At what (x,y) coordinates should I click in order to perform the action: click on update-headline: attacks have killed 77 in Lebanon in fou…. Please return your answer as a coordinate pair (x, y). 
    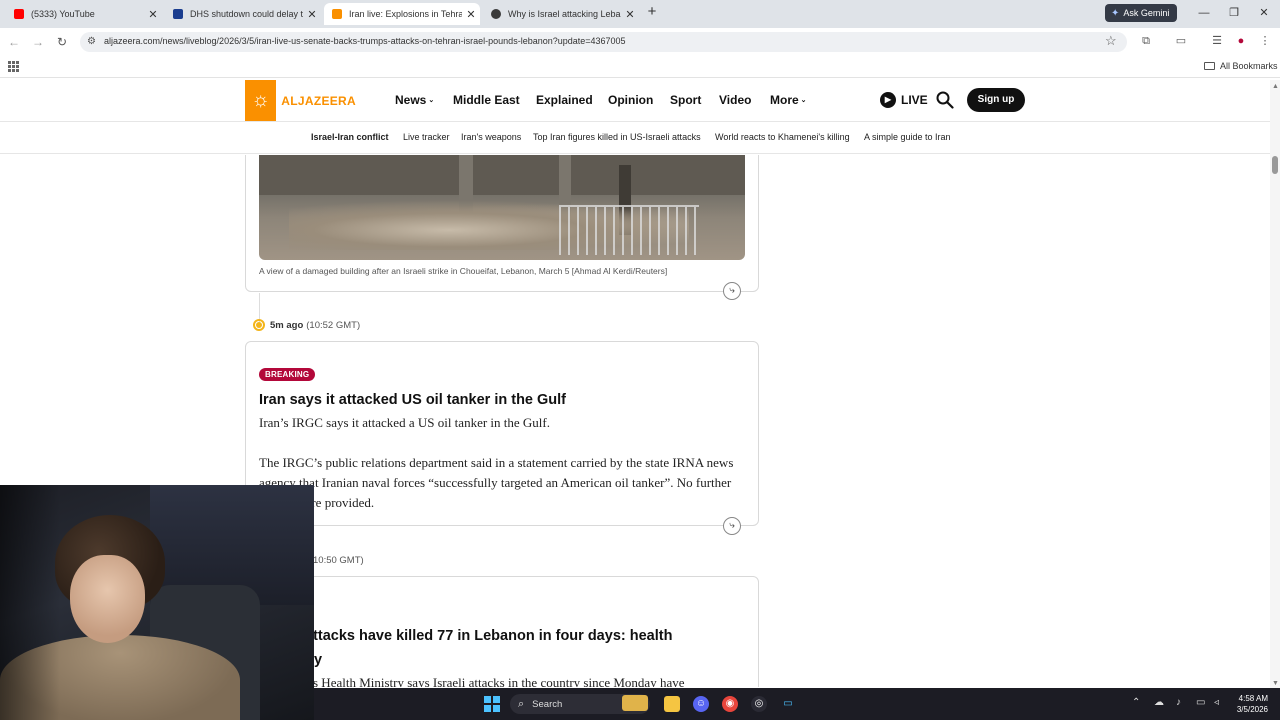
    Looking at the image, I should click on (488, 636).